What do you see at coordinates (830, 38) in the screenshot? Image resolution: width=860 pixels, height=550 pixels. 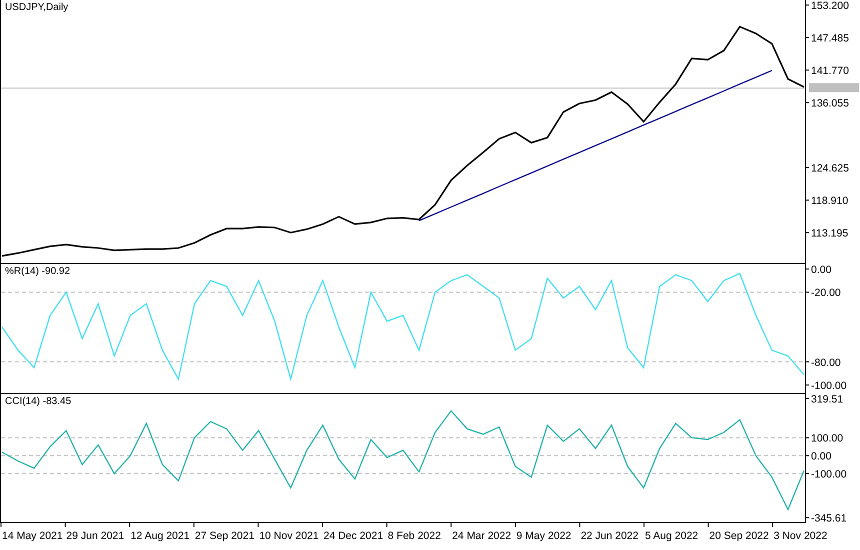 I see `axis-label: 147.485` at bounding box center [830, 38].